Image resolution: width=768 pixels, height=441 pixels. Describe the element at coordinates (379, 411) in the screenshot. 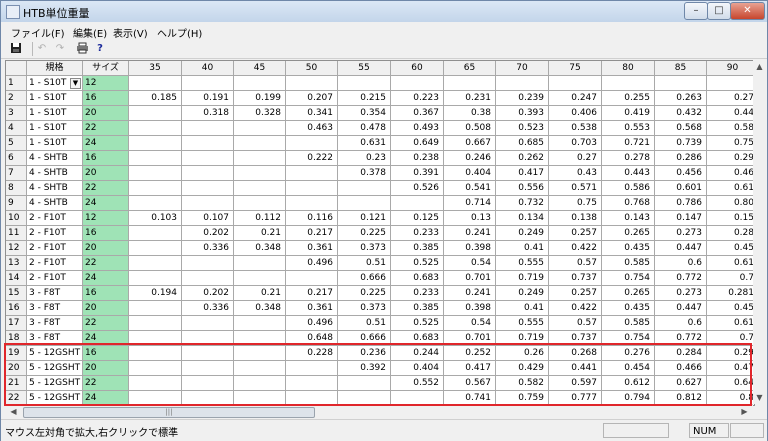

I see `horizontal-scrollbar: ◀ ||| ▶` at that location.